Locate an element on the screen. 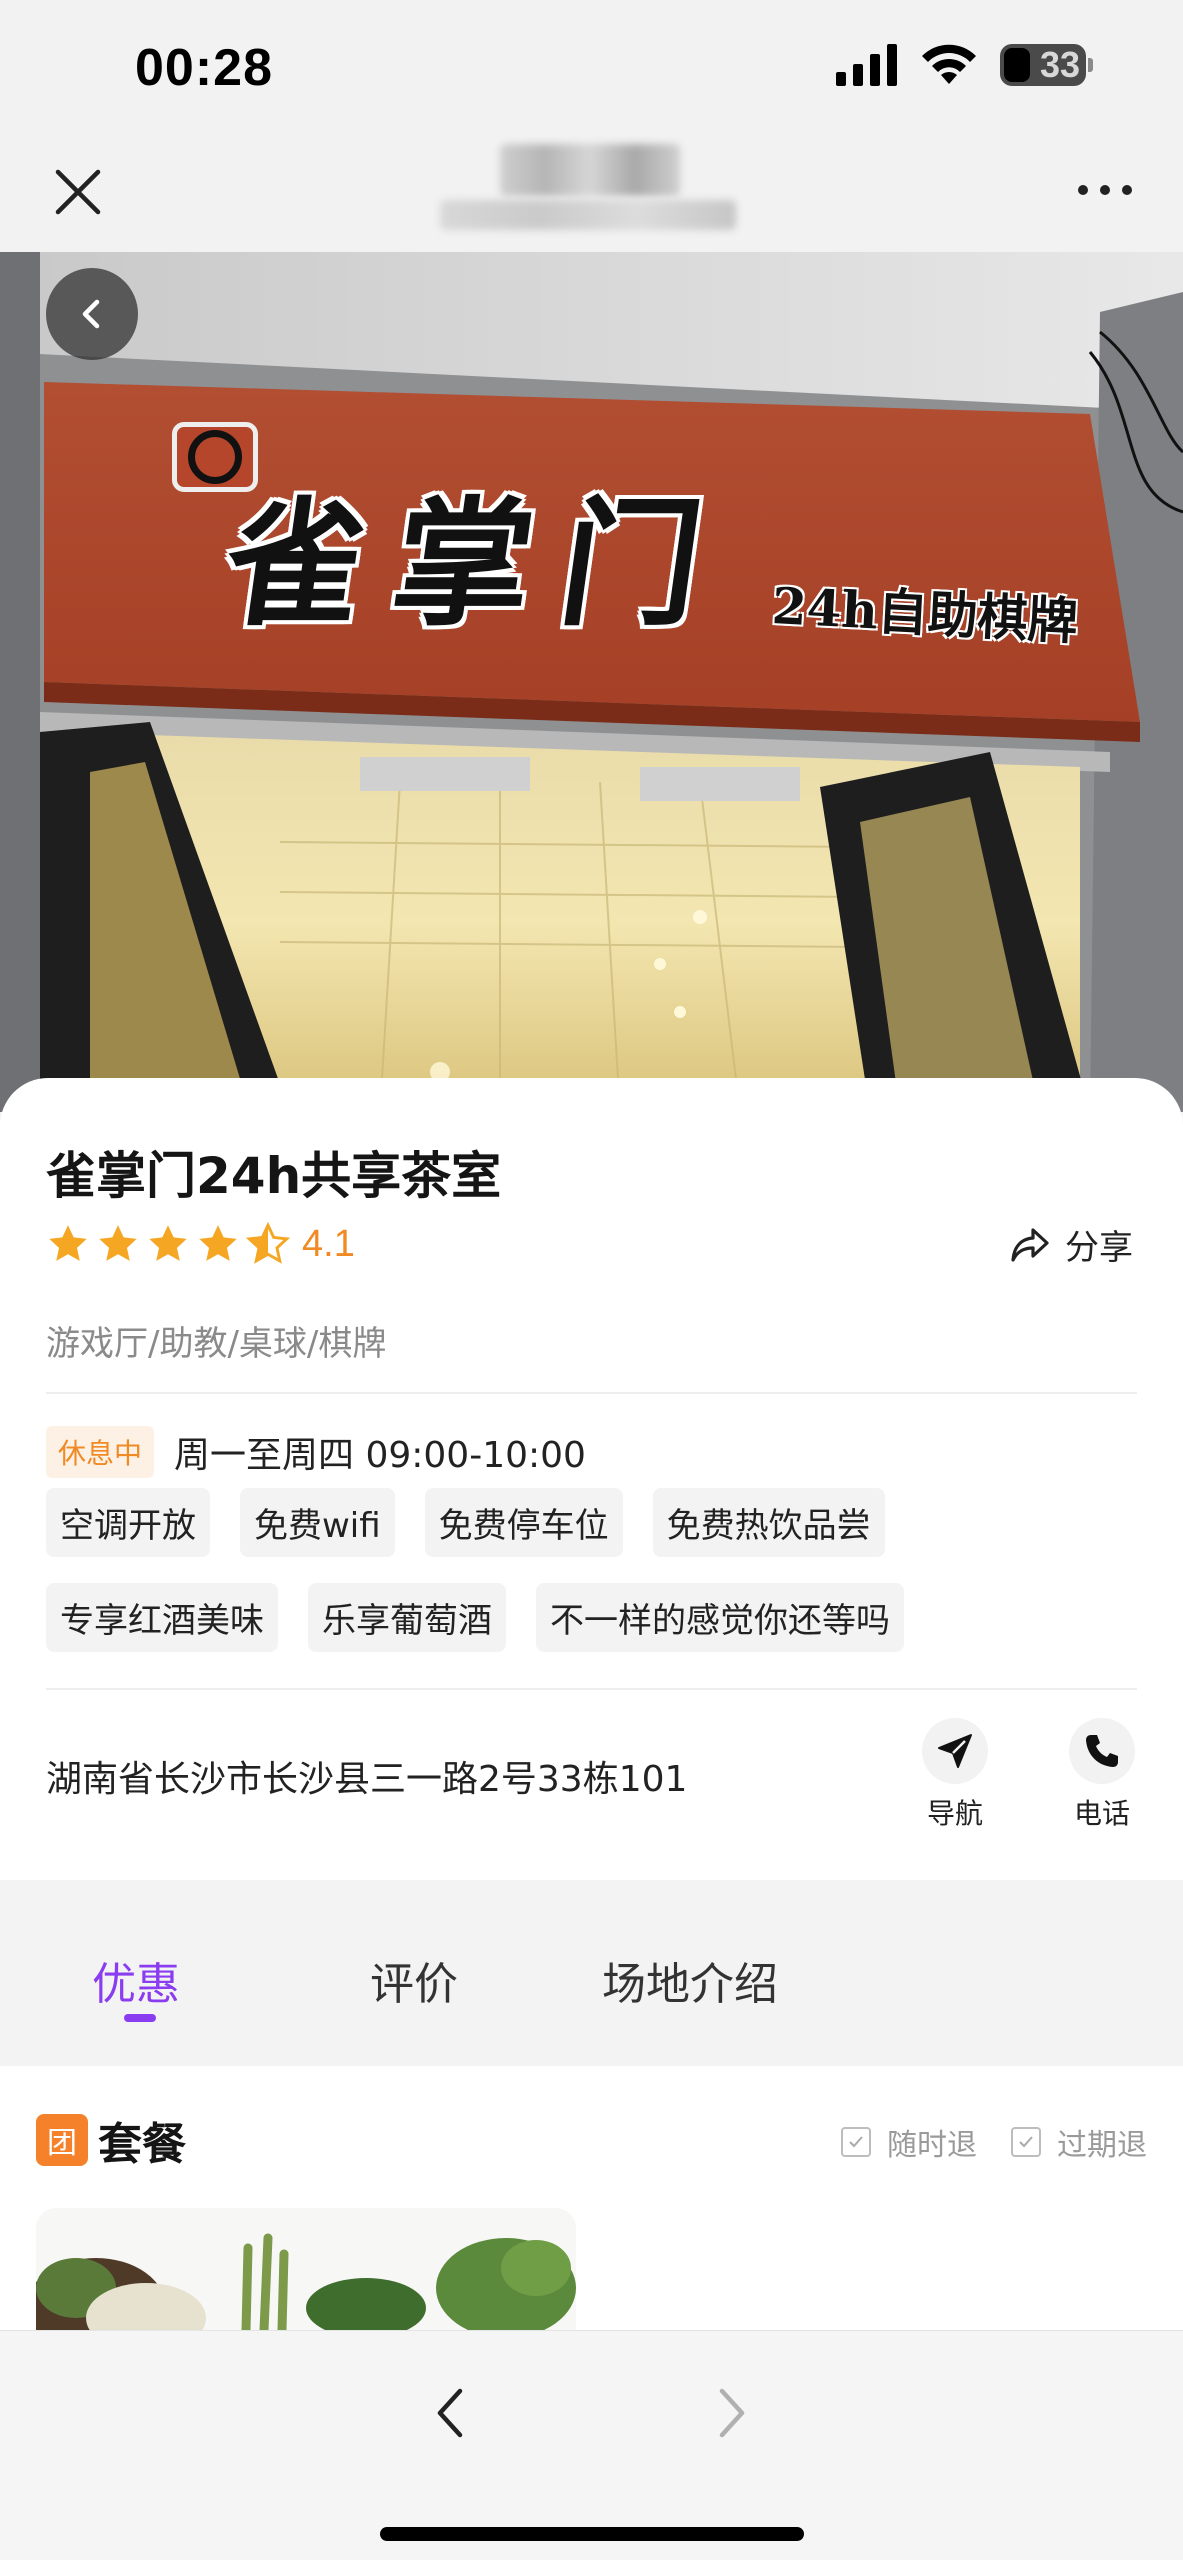  policy-expiry-refund: 过期退 is located at coordinates (1079, 2142).